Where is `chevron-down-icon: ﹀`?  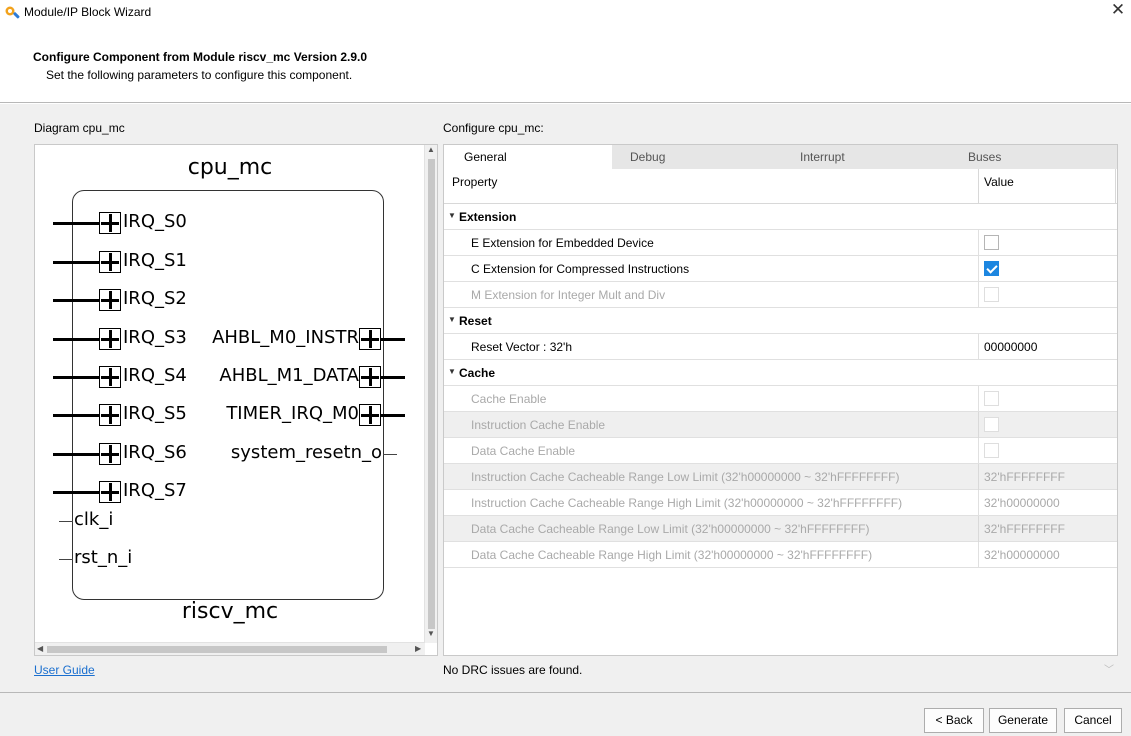 chevron-down-icon: ﹀ is located at coordinates (1109, 668).